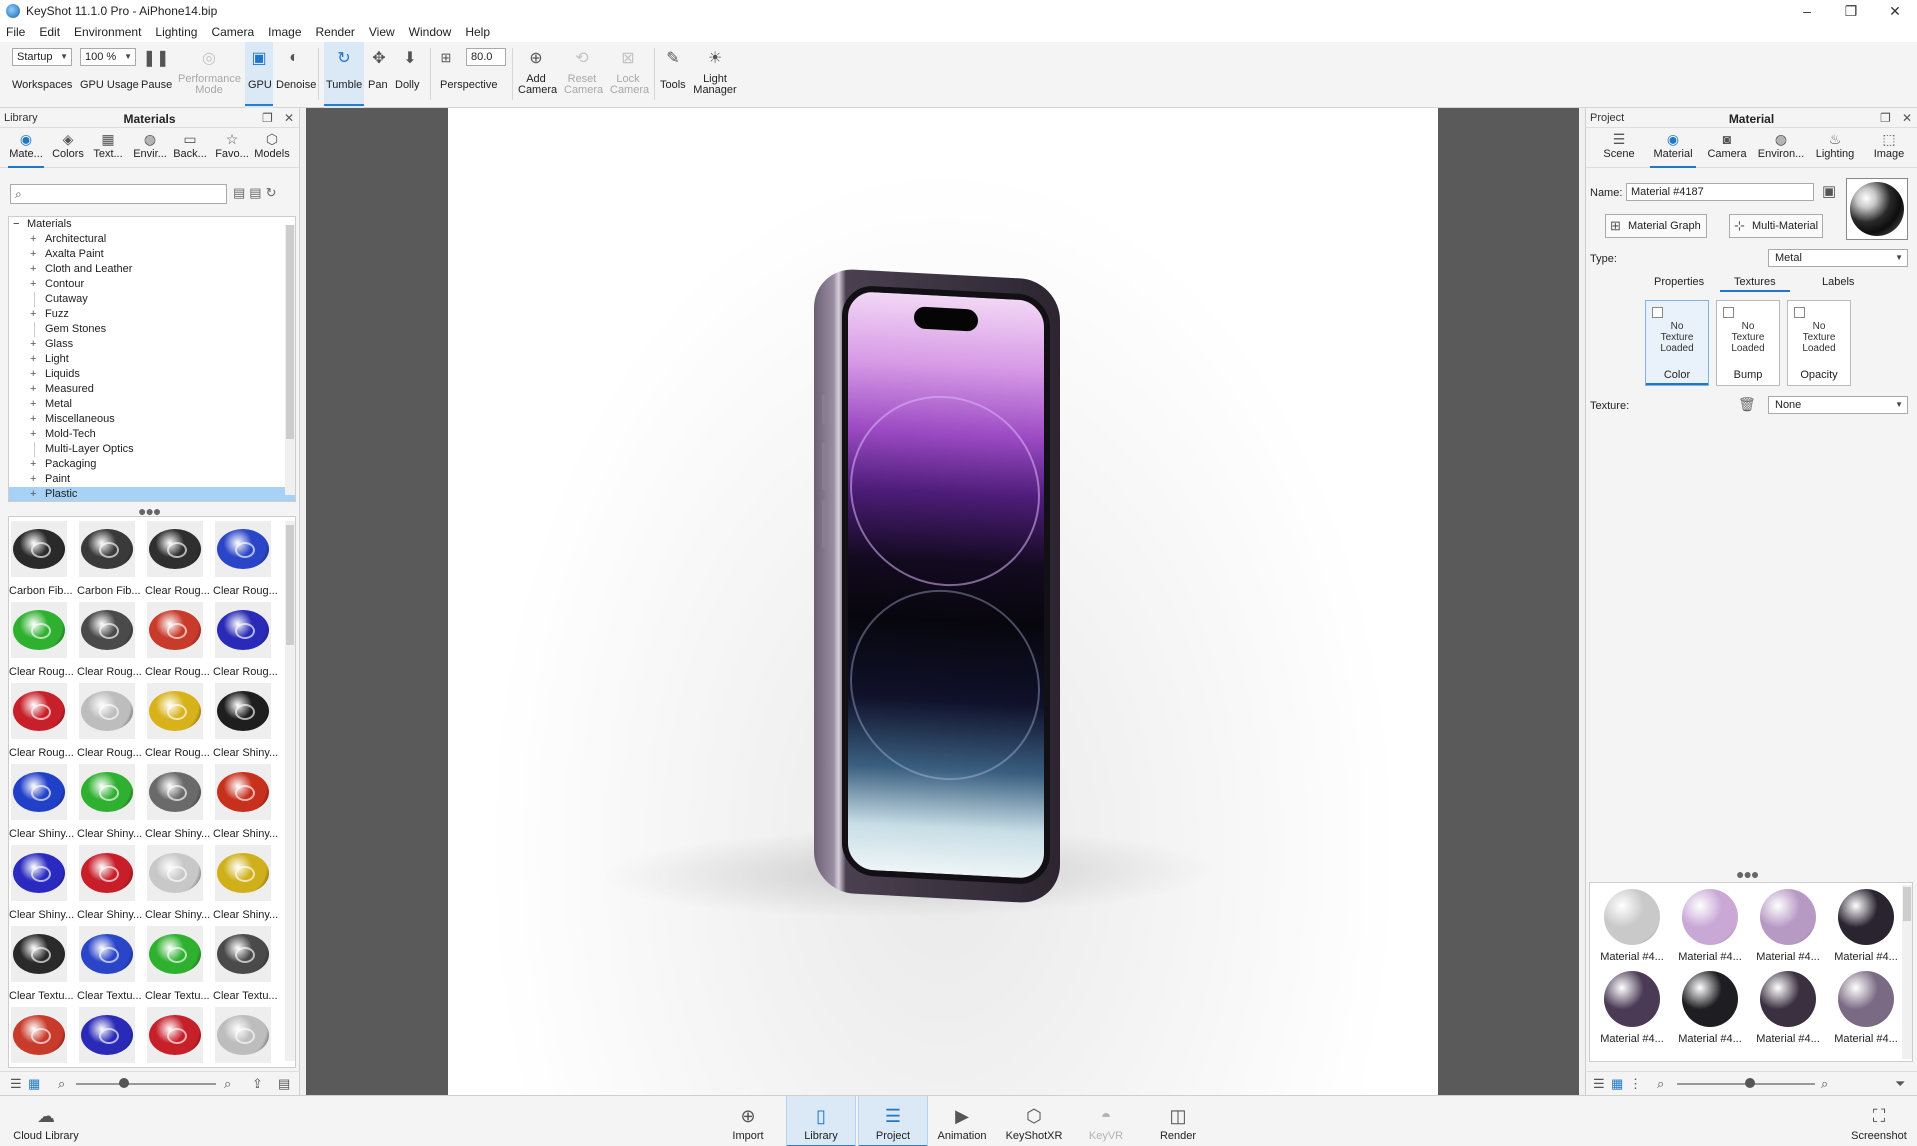 The height and width of the screenshot is (1146, 1917). I want to click on tab-models: ⬡ Models, so click(272, 148).